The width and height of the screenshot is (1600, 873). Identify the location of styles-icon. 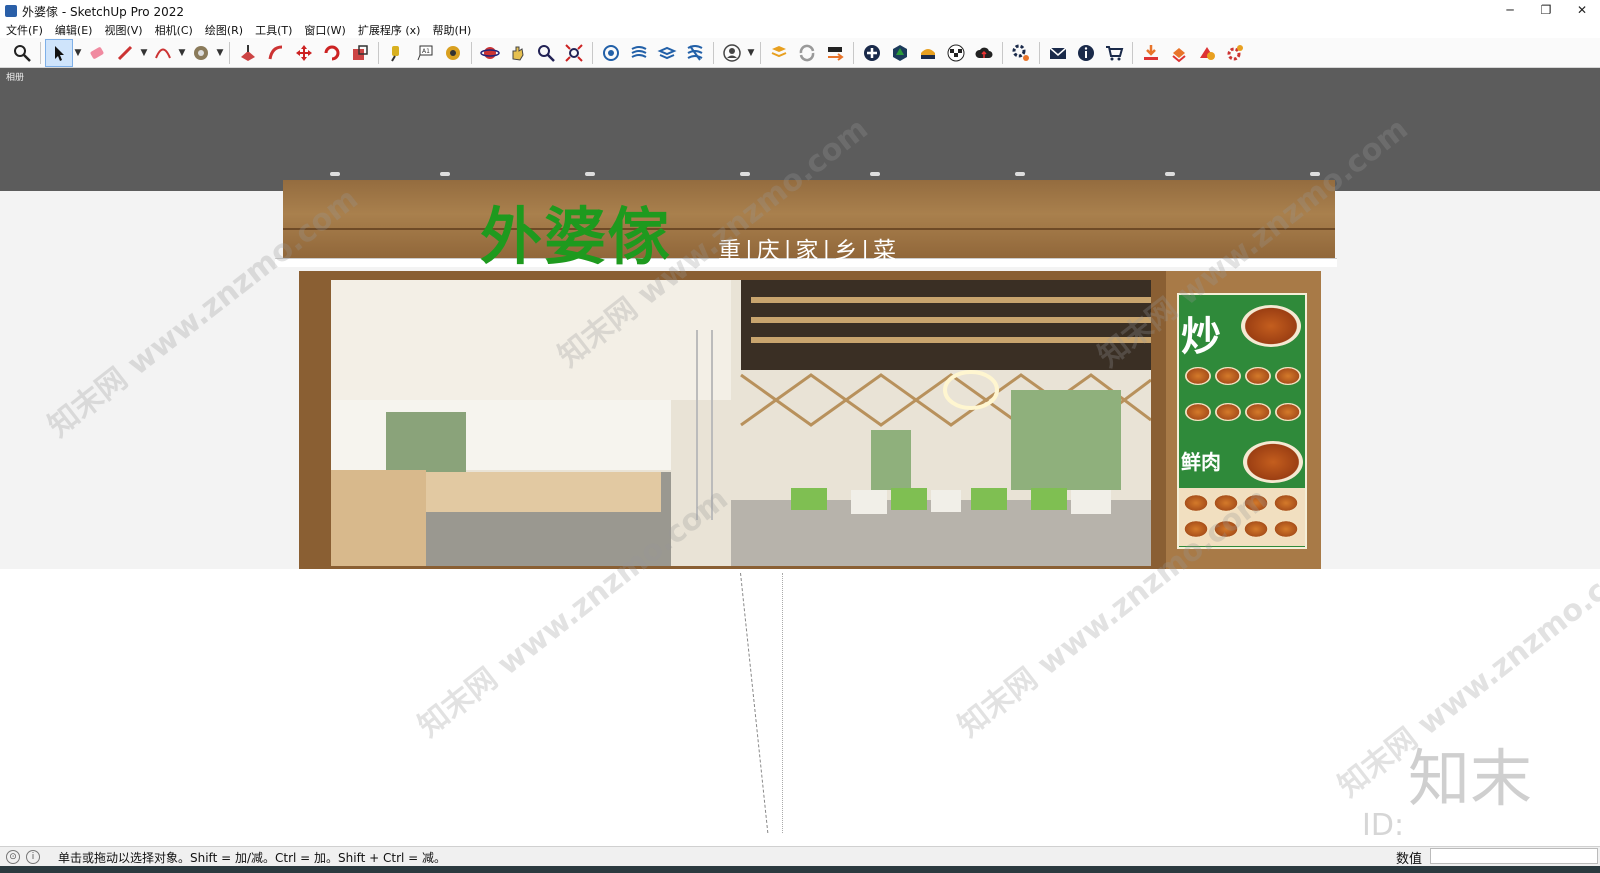
(695, 53).